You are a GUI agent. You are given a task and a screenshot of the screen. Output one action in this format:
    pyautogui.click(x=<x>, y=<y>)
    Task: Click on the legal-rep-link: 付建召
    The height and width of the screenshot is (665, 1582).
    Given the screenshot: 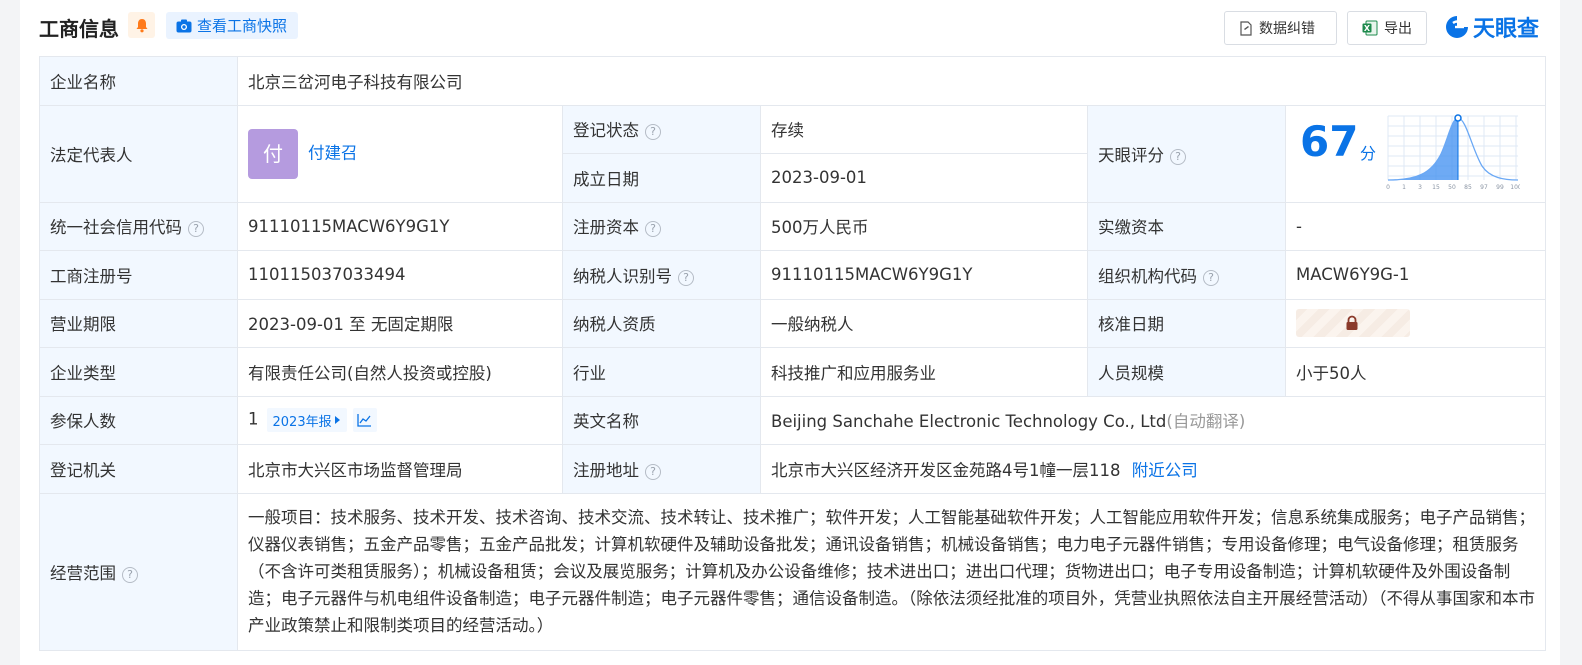 What is the action you would take?
    pyautogui.click(x=333, y=152)
    